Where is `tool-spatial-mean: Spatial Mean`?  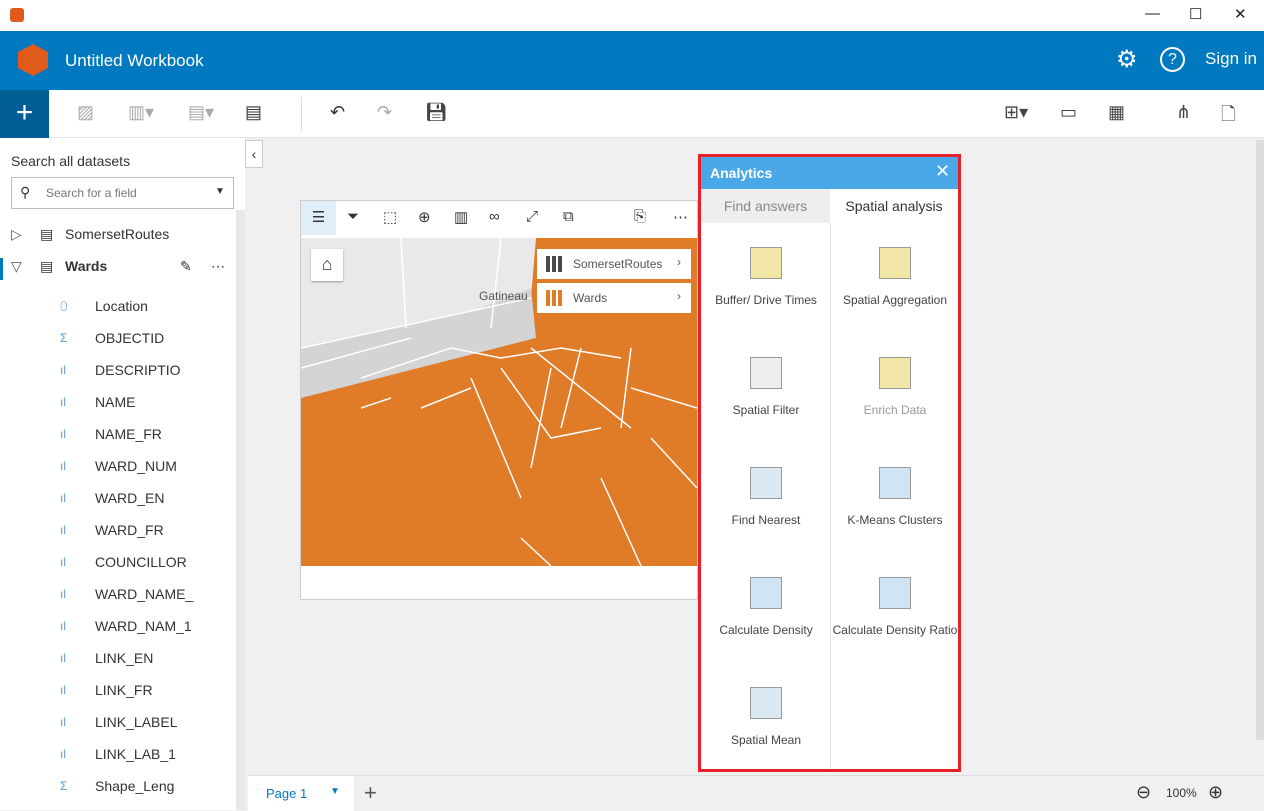 tool-spatial-mean: Spatial Mean is located at coordinates (766, 717).